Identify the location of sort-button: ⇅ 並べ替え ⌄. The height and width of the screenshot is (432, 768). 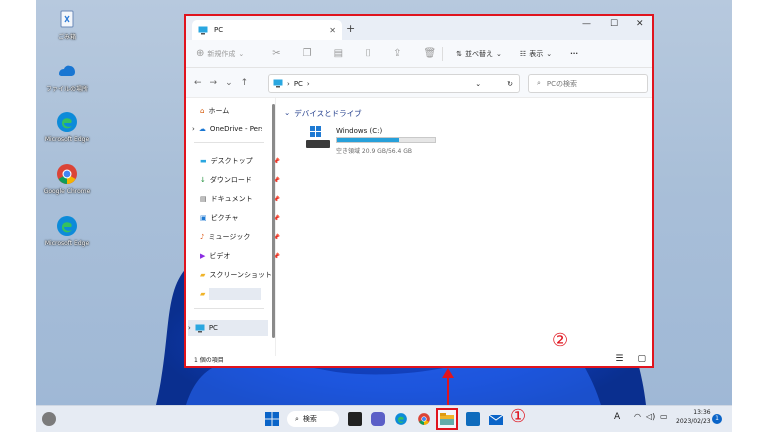
(479, 54).